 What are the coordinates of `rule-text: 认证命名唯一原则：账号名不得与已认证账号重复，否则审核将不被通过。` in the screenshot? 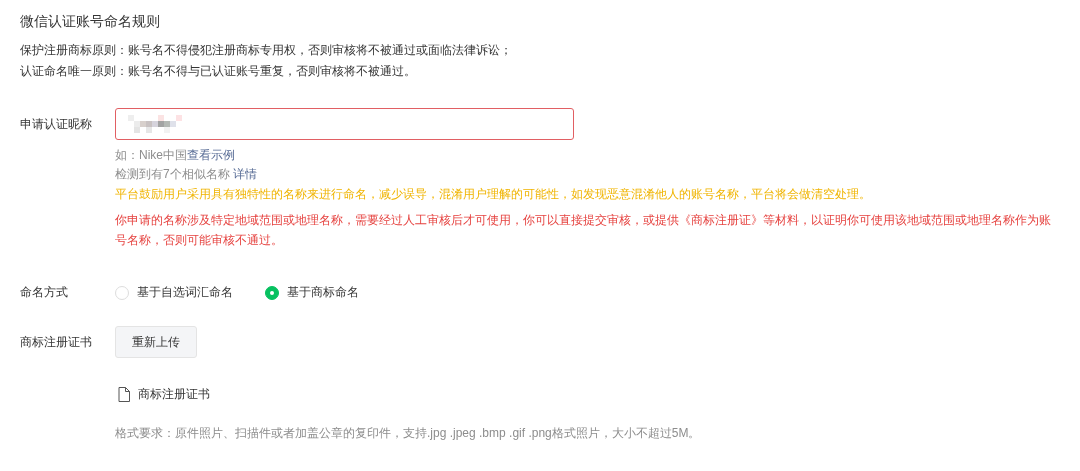 It's located at (218, 71).